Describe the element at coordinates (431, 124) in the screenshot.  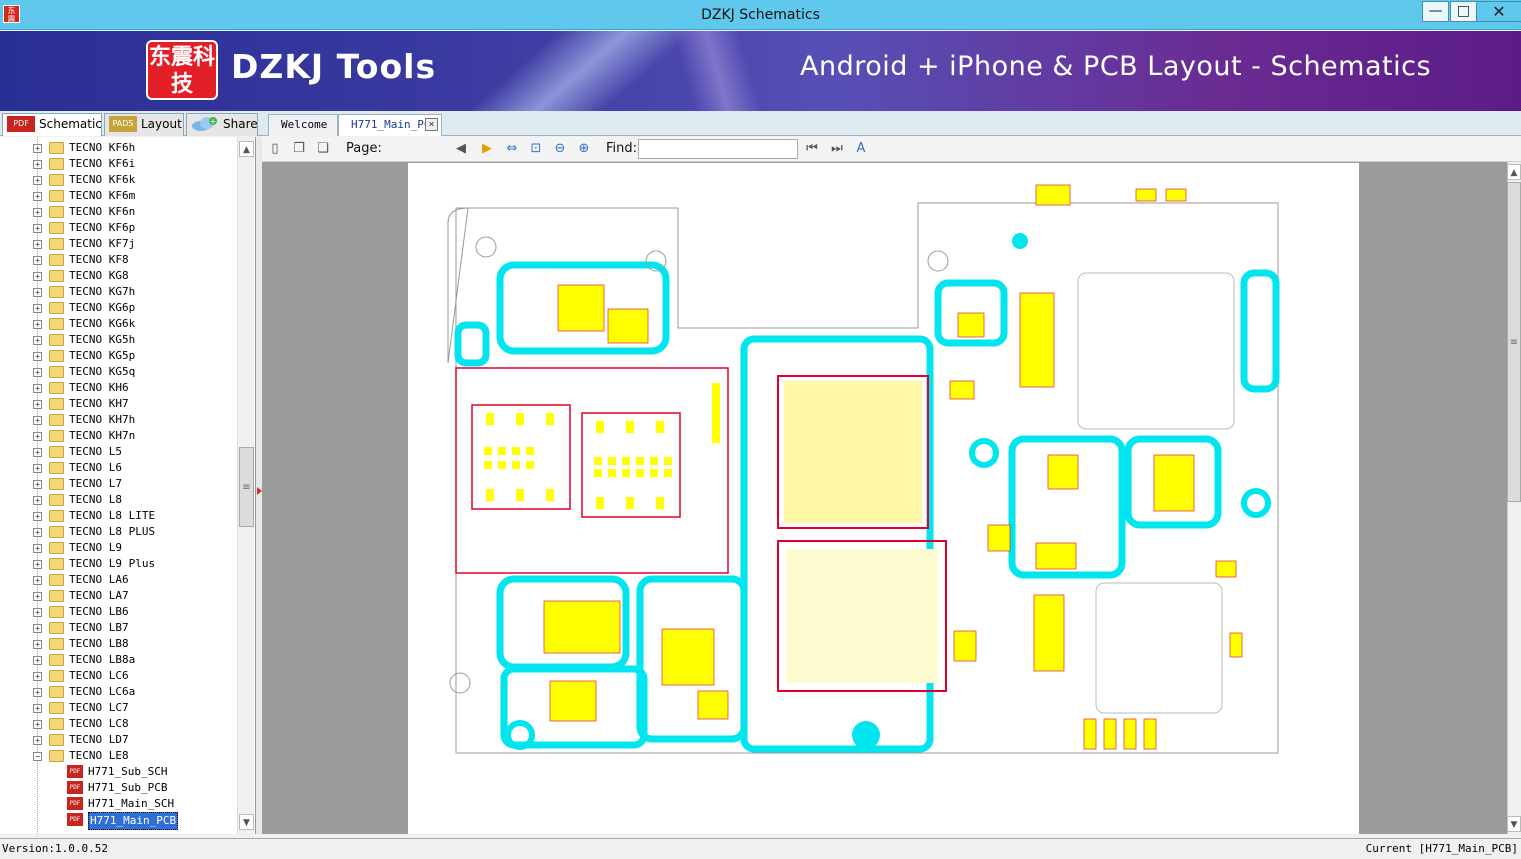
I see `tab-close-icon: ×` at that location.